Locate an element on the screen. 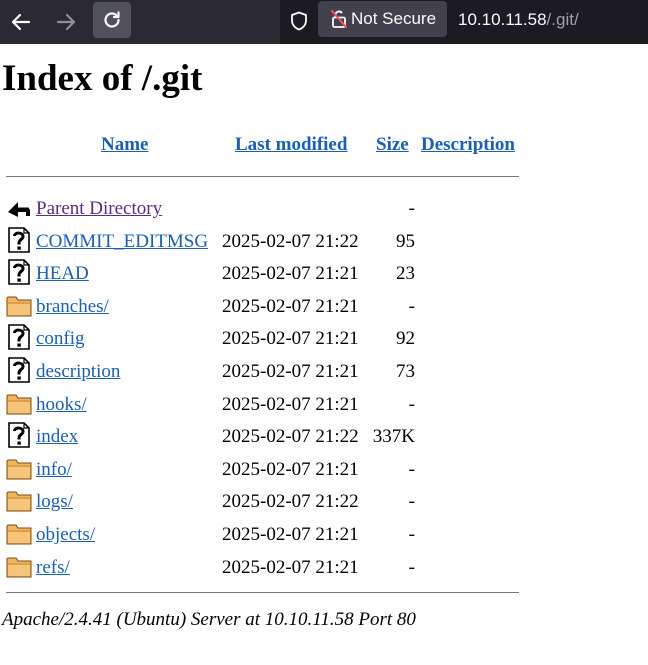  table-row: config 2025-02-07 21:21 92 is located at coordinates (324, 340).